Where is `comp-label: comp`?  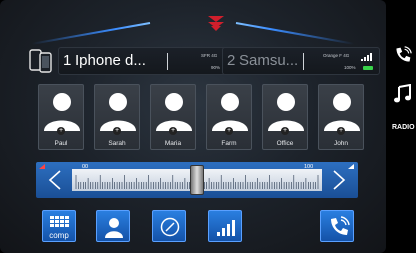
comp-label: comp is located at coordinates (59, 235).